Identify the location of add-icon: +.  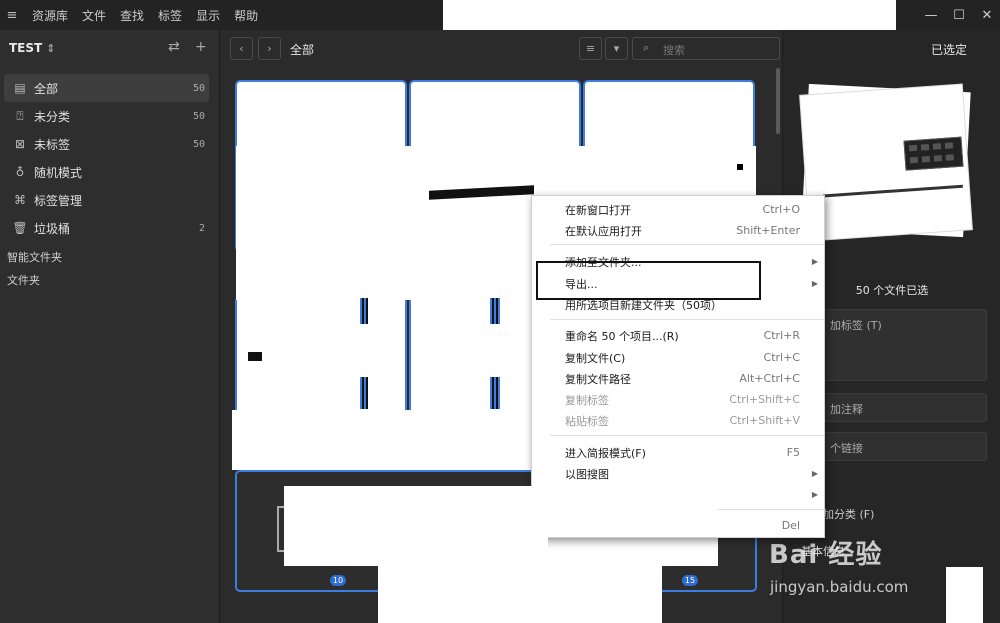
(201, 47).